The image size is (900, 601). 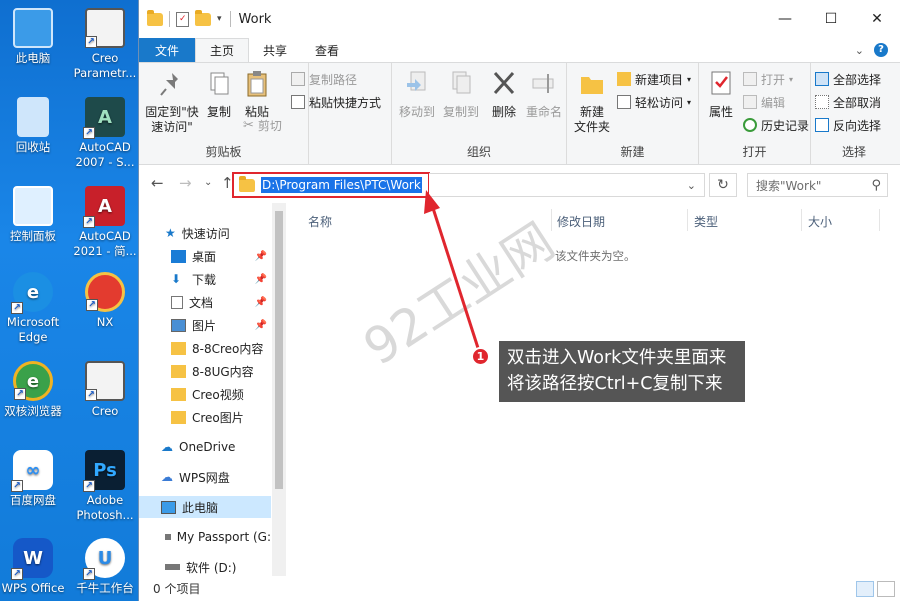 I want to click on search-box: 搜索"Work" ⚲, so click(x=817, y=185).